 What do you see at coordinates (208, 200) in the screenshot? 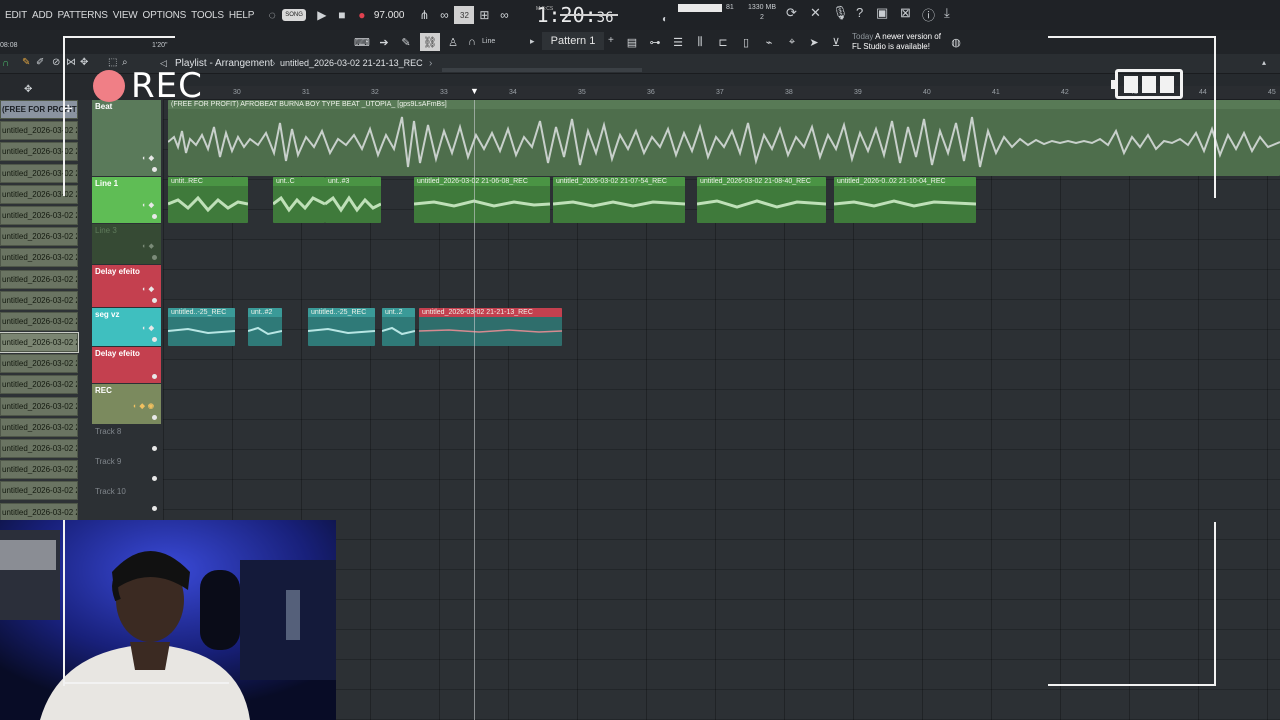
I see `audio-clip: untit..REC` at bounding box center [208, 200].